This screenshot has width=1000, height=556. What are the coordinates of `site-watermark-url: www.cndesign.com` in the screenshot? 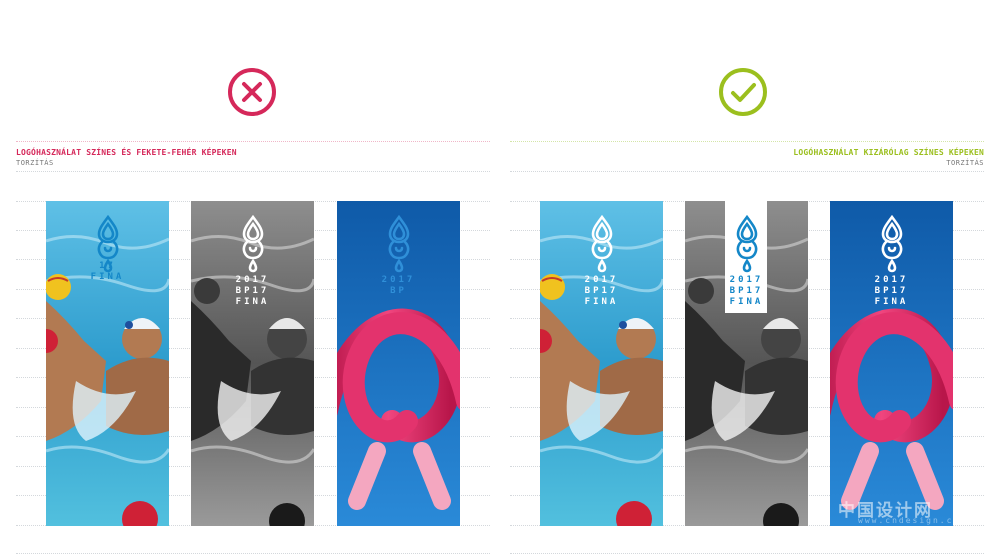 It's located at (913, 520).